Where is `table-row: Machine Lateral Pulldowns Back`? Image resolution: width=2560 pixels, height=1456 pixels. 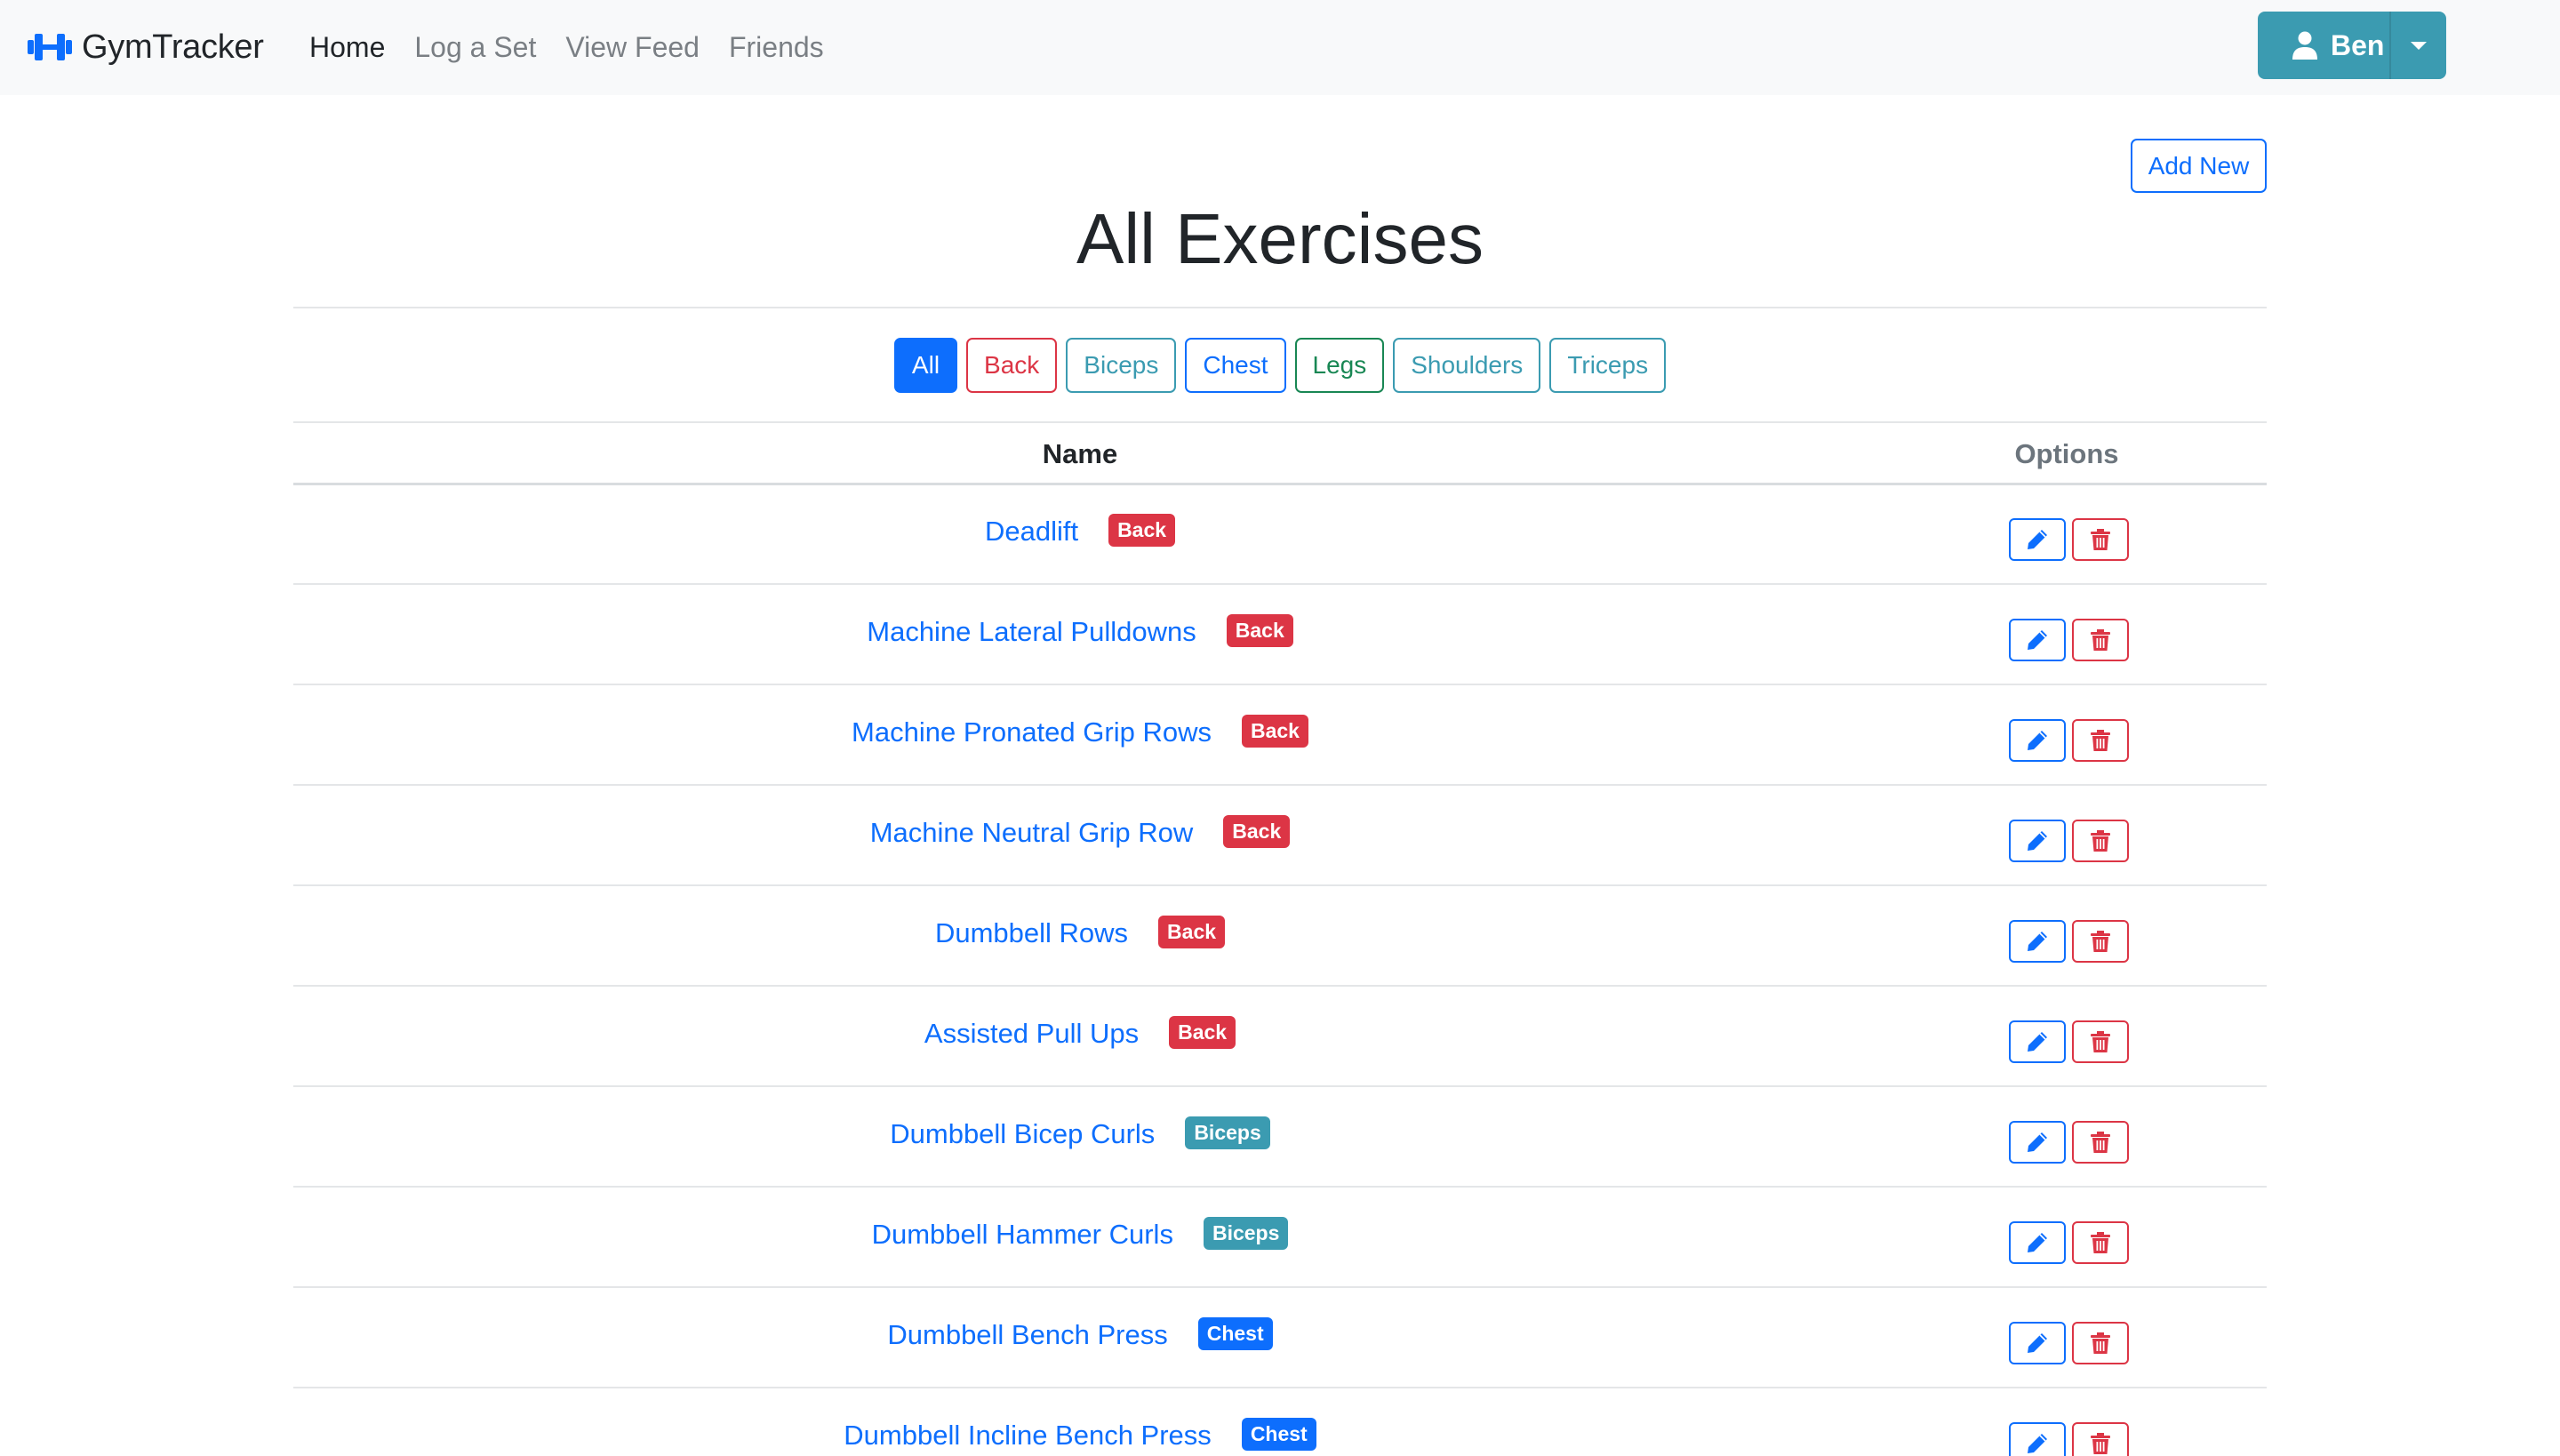
table-row: Machine Lateral Pulldowns Back is located at coordinates (1280, 635).